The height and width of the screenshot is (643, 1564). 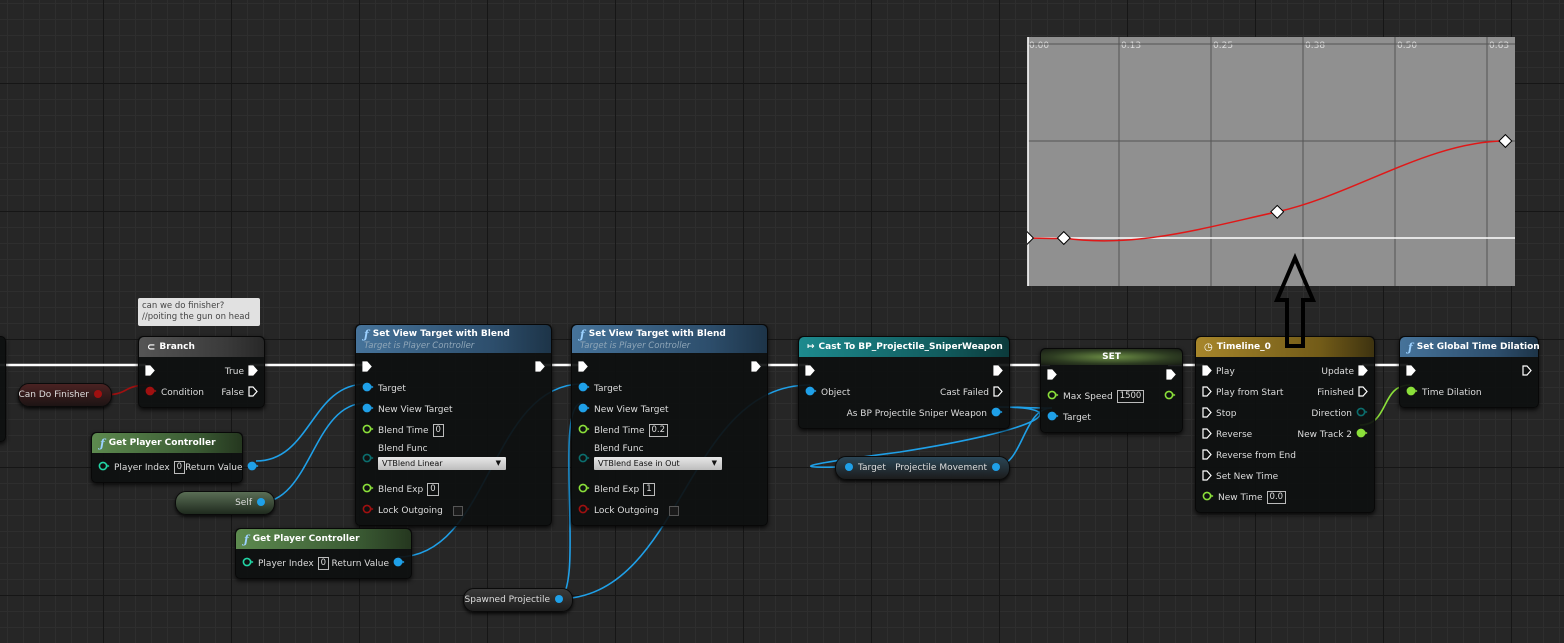 I want to click on variable-projectile-movement: Target Projectile Movement, so click(x=922, y=468).